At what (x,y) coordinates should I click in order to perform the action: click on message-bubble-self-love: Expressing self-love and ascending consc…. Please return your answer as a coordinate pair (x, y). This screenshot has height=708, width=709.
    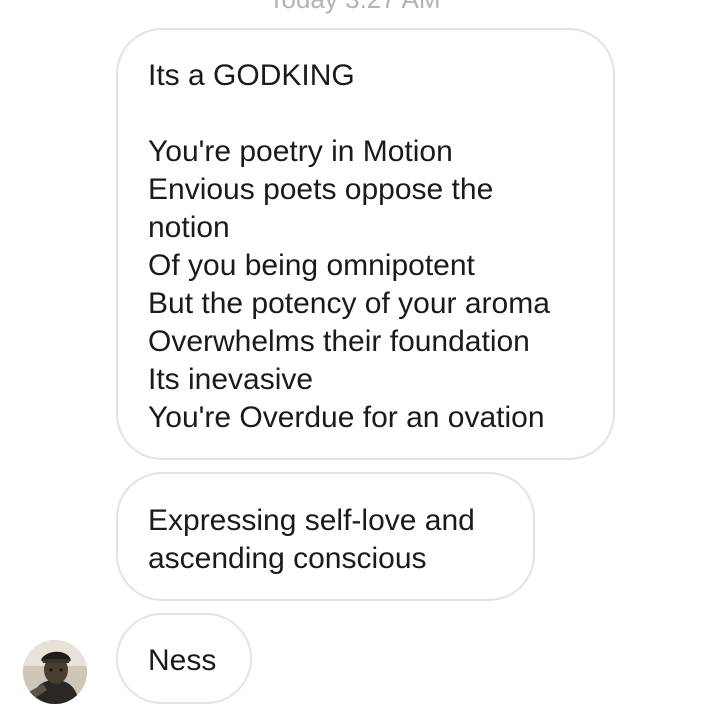
    Looking at the image, I should click on (325, 536).